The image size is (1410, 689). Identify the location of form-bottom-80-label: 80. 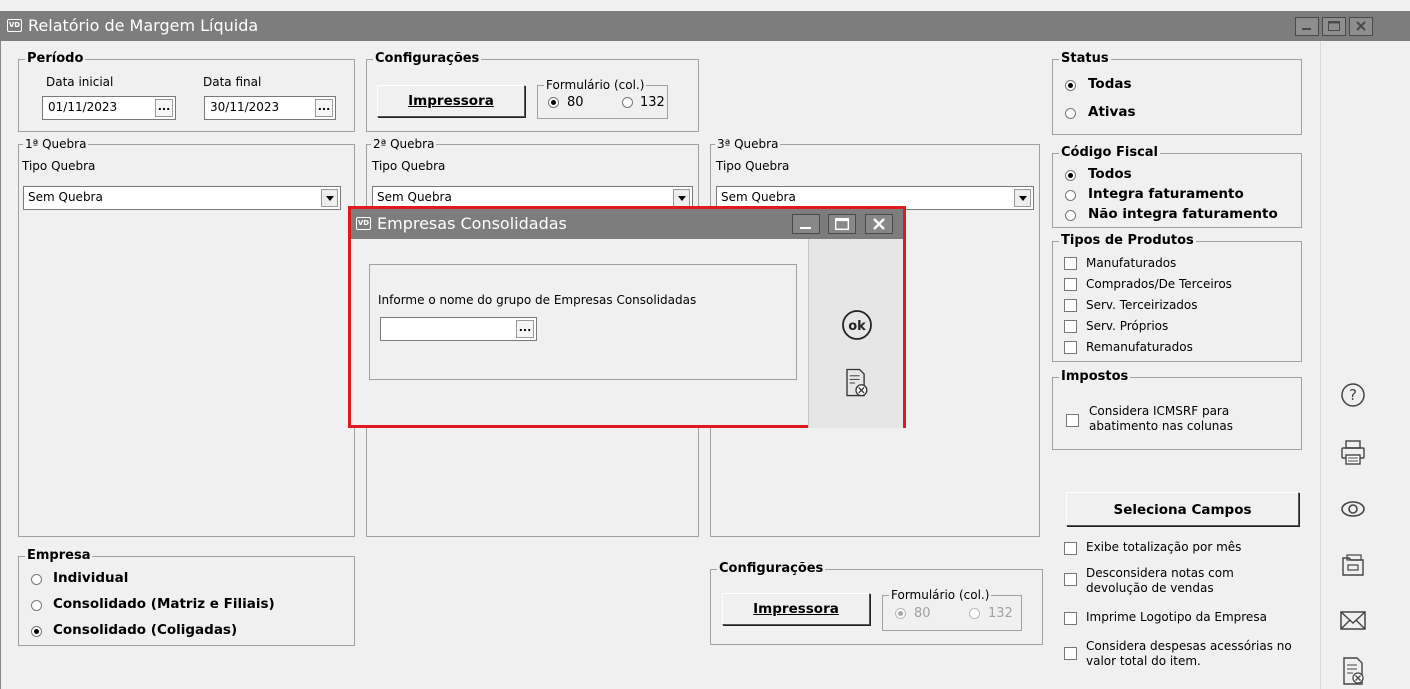
(922, 613).